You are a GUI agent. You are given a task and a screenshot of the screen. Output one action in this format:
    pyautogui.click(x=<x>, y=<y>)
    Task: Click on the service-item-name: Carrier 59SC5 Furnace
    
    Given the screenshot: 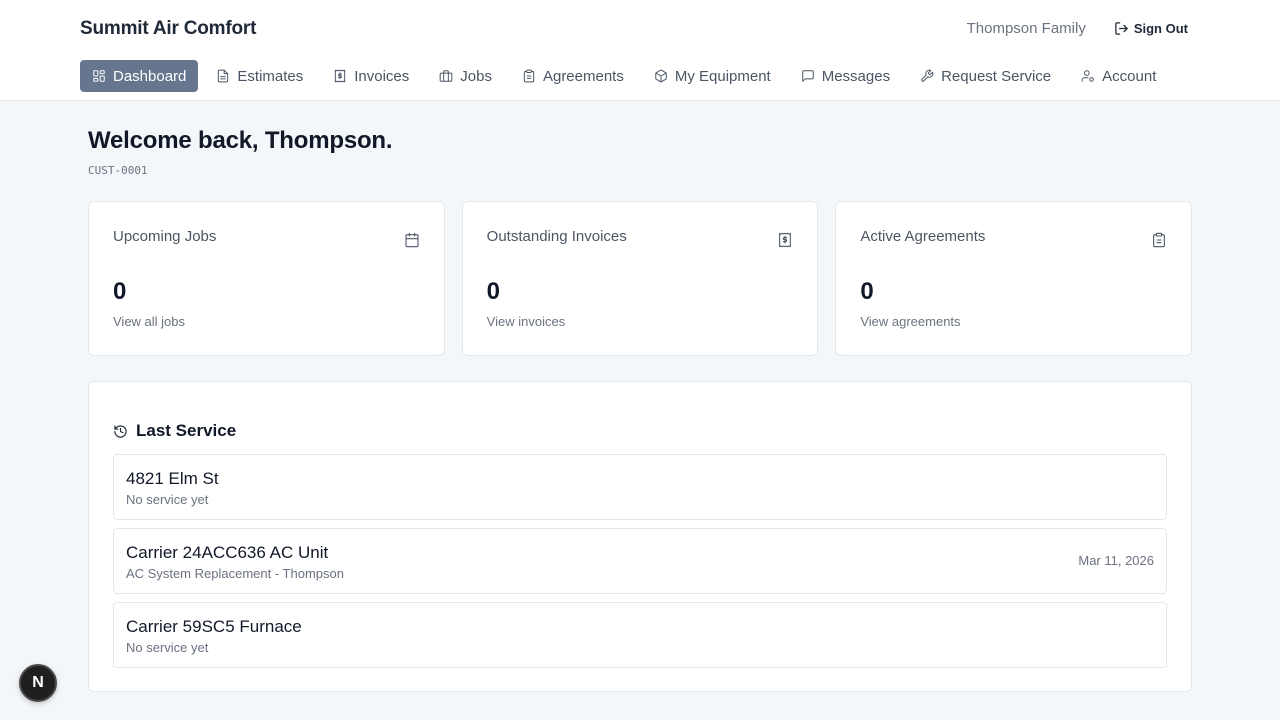 What is the action you would take?
    pyautogui.click(x=214, y=626)
    